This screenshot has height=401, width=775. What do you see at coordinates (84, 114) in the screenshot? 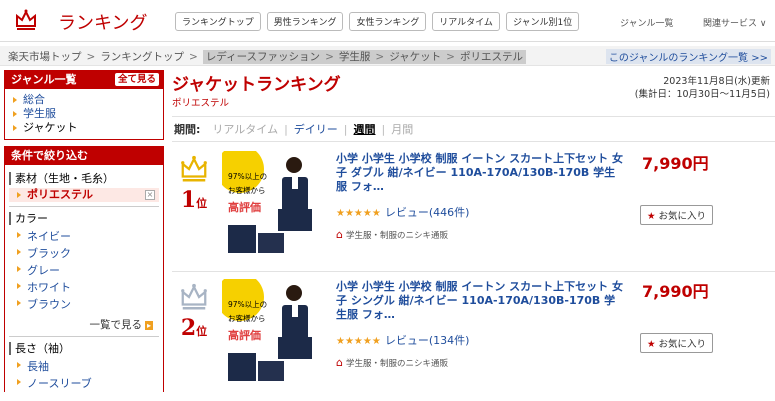
I see `genre-item-uniform: 学生服` at bounding box center [84, 114].